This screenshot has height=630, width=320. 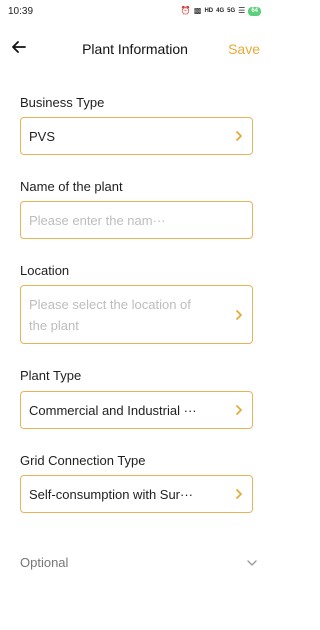 What do you see at coordinates (135, 49) in the screenshot?
I see `header: Plant Information Save` at bounding box center [135, 49].